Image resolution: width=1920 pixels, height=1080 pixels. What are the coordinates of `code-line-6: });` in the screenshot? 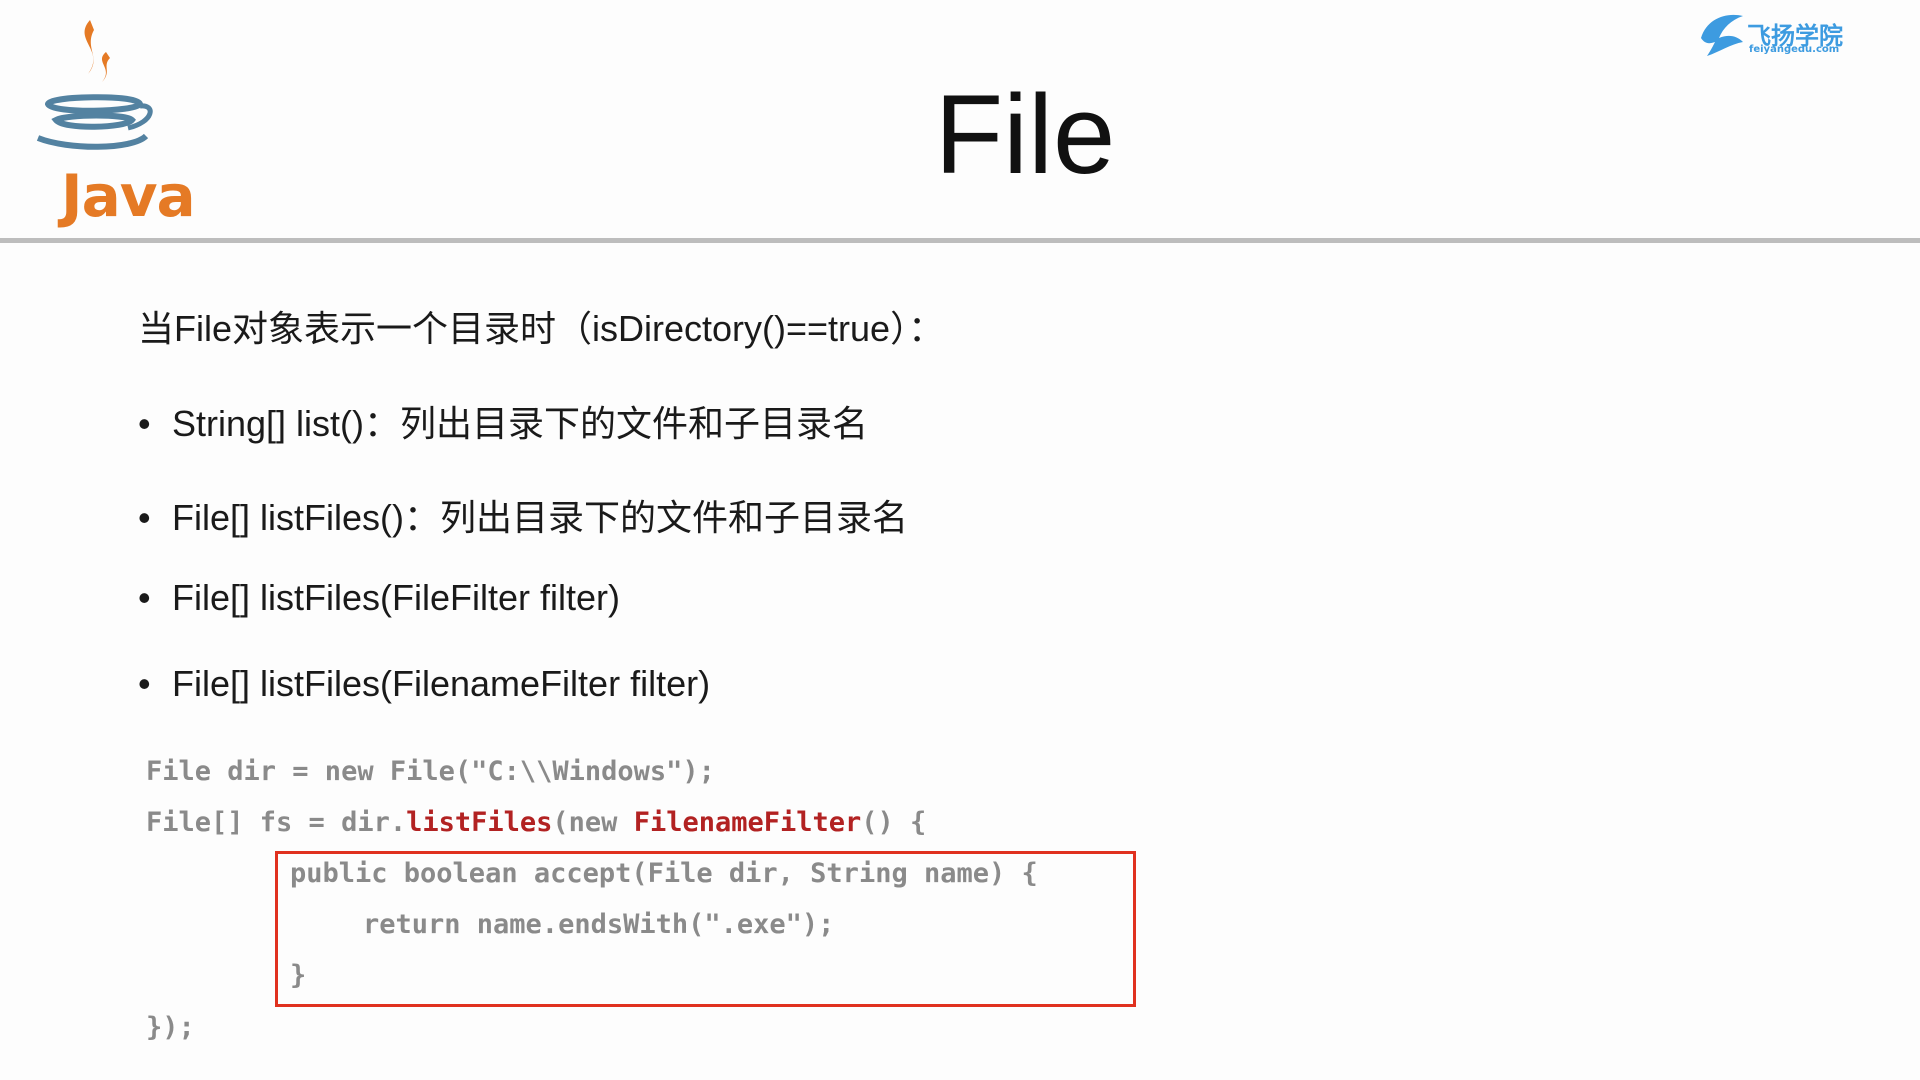 It's located at (170, 1027).